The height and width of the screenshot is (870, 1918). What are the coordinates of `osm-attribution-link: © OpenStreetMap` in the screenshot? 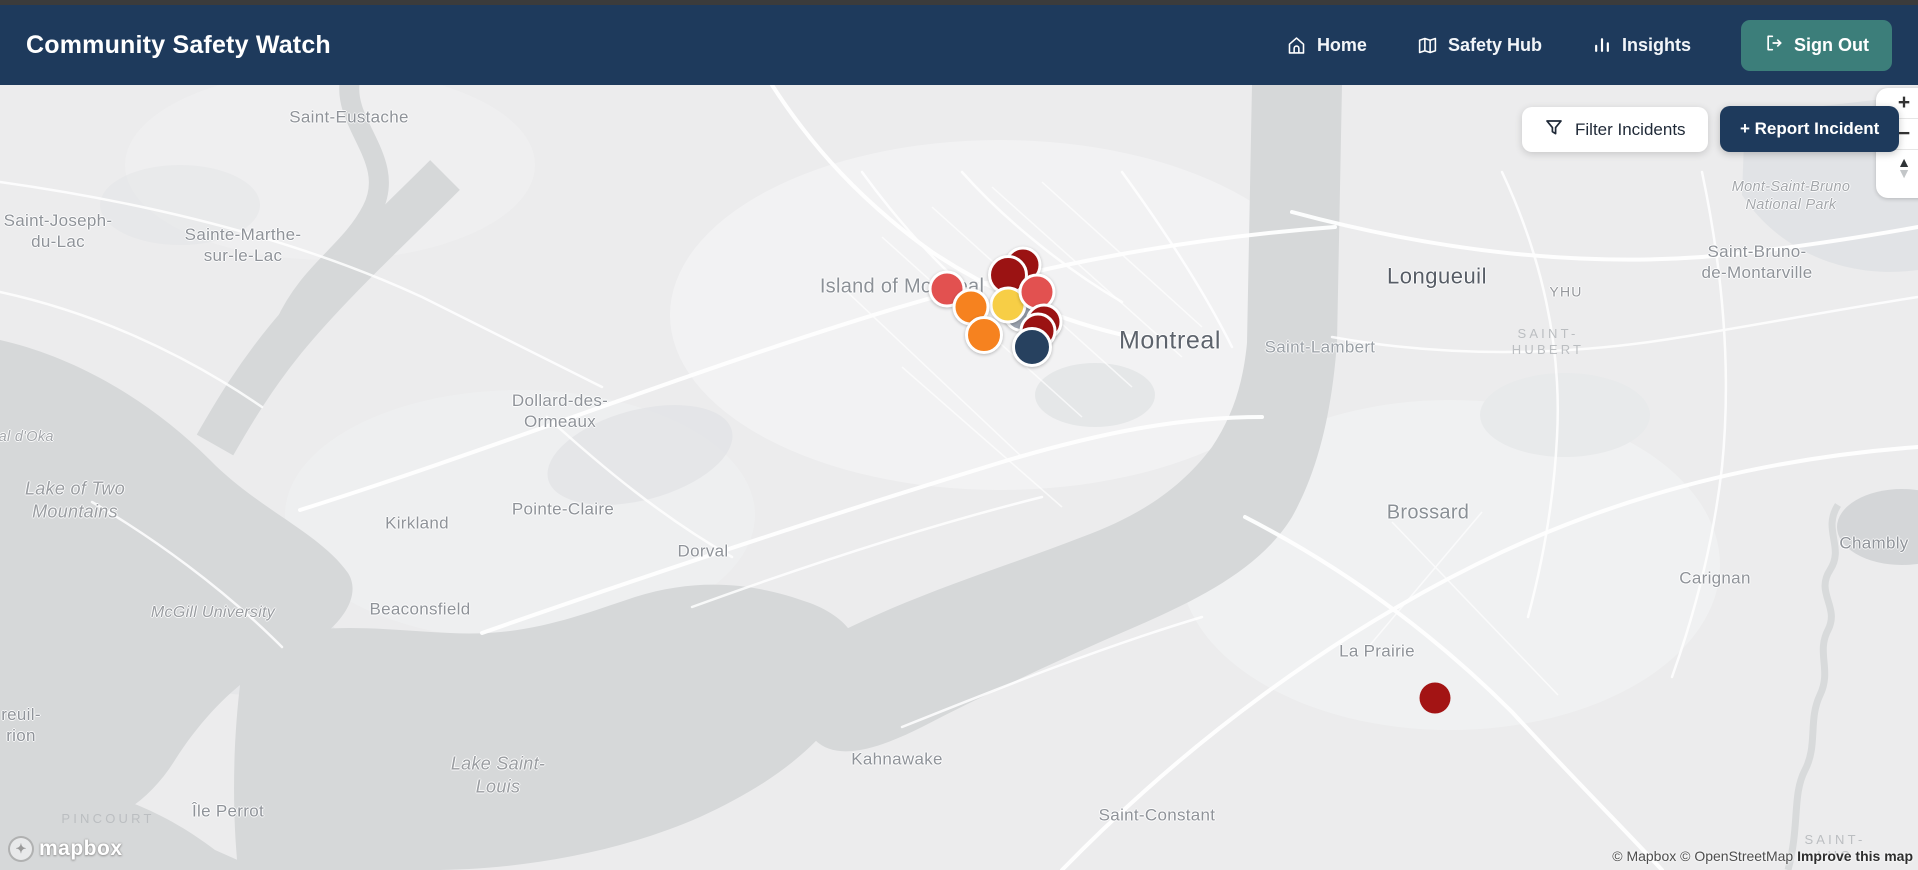 It's located at (1736, 856).